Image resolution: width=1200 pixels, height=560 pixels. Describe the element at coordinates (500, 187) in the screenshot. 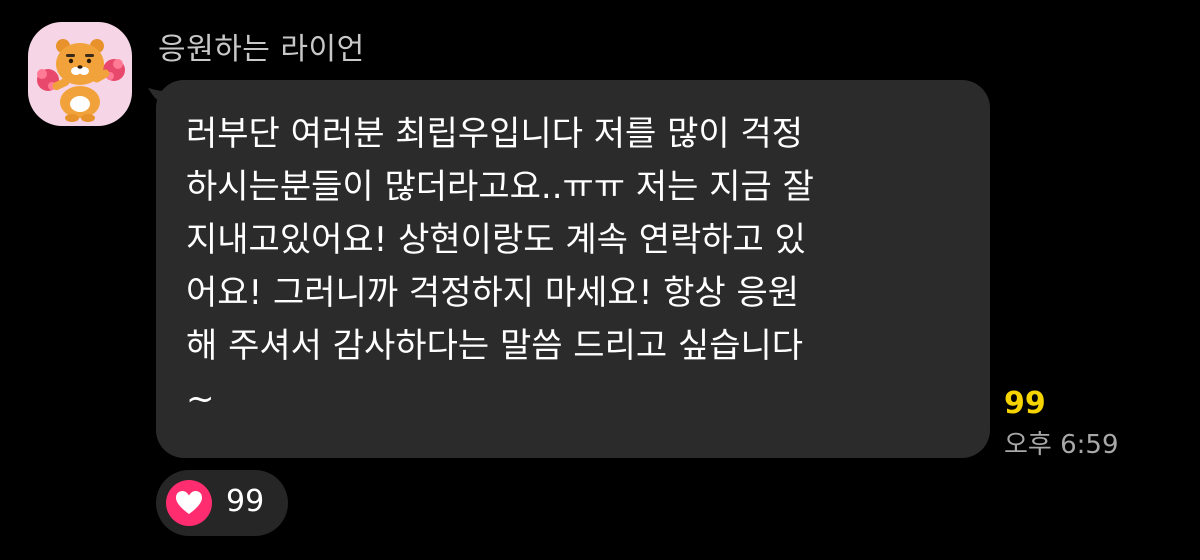

I see `message-line: 하시는분들이 많더라고요..ㅠㅠ 저는 지금 잘` at that location.